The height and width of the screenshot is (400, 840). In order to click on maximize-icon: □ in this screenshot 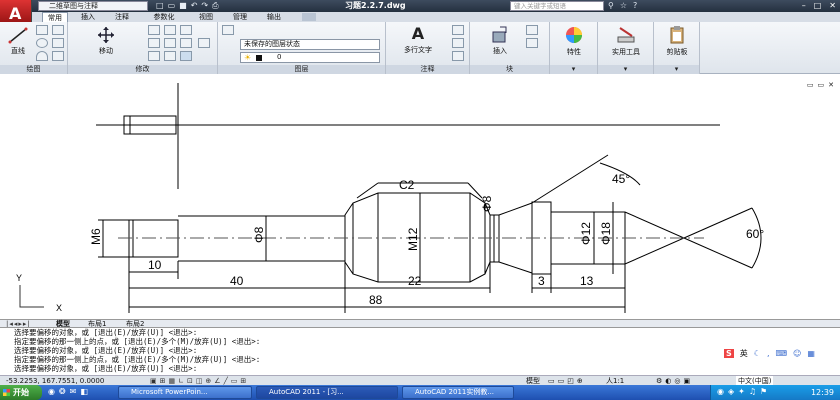, I will do `click(818, 6)`.